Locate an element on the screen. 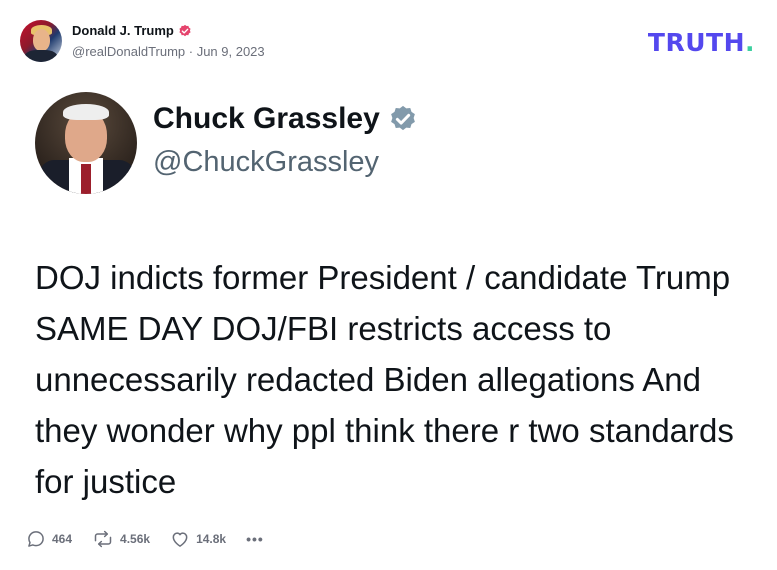  quoted-name: Chuck Grassley is located at coordinates (266, 118).